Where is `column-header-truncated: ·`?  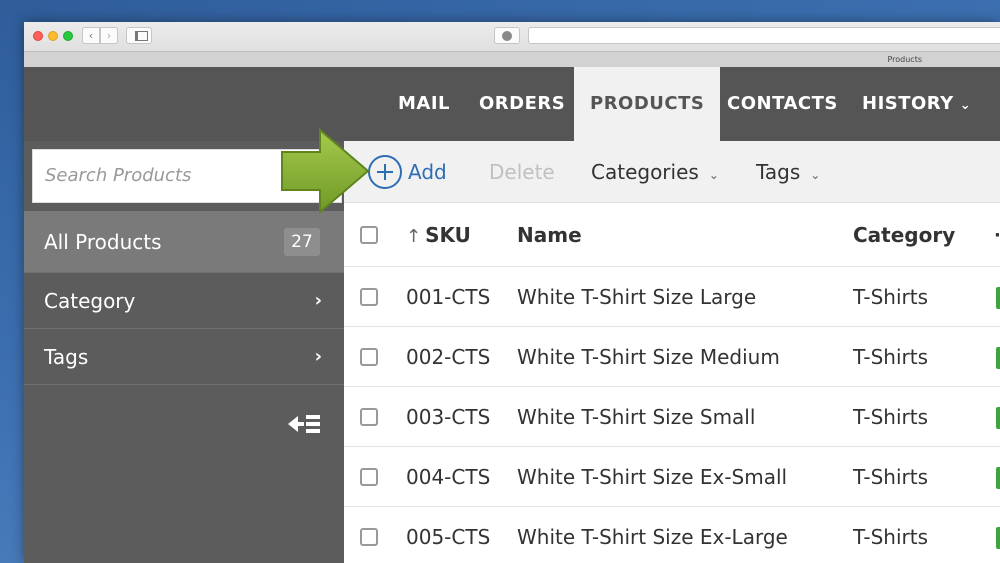 column-header-truncated: · is located at coordinates (997, 235).